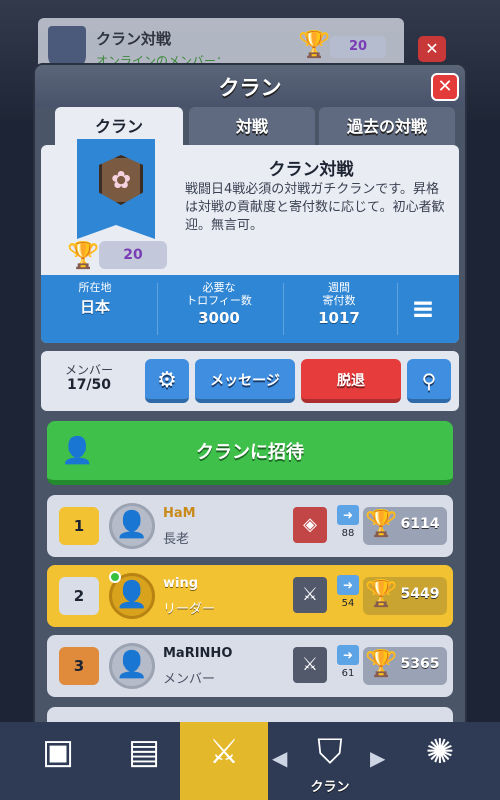 Image resolution: width=500 pixels, height=800 pixels. Describe the element at coordinates (134, 39) in the screenshot. I see `background-card-title: クラン対戦` at that location.